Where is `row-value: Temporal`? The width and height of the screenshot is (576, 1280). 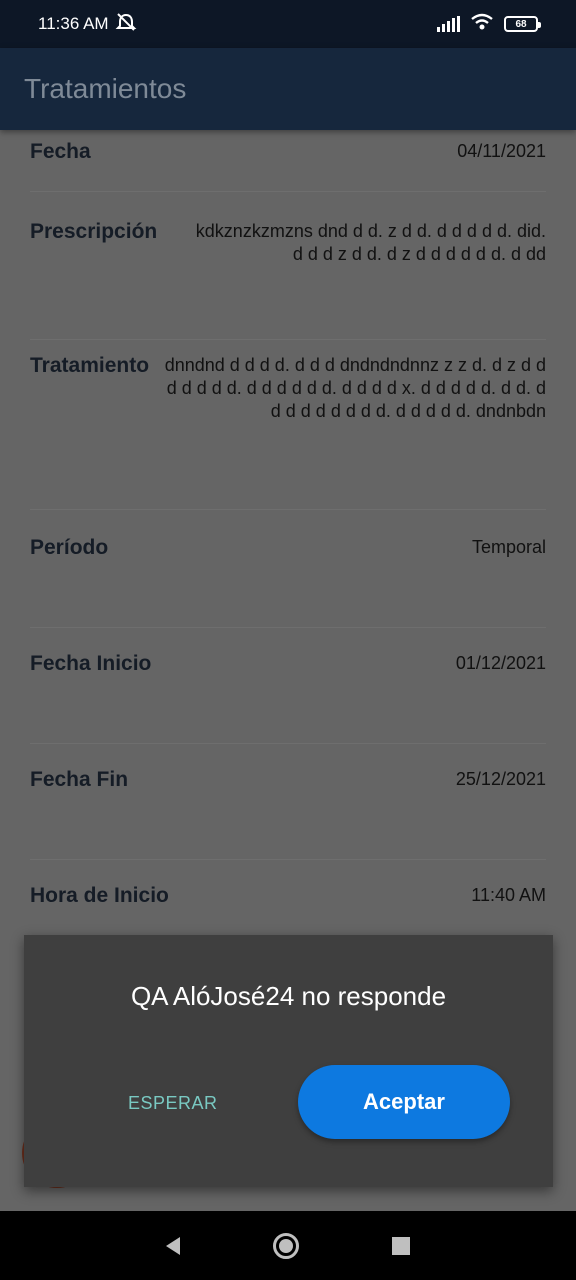
row-value: Temporal is located at coordinates (508, 547).